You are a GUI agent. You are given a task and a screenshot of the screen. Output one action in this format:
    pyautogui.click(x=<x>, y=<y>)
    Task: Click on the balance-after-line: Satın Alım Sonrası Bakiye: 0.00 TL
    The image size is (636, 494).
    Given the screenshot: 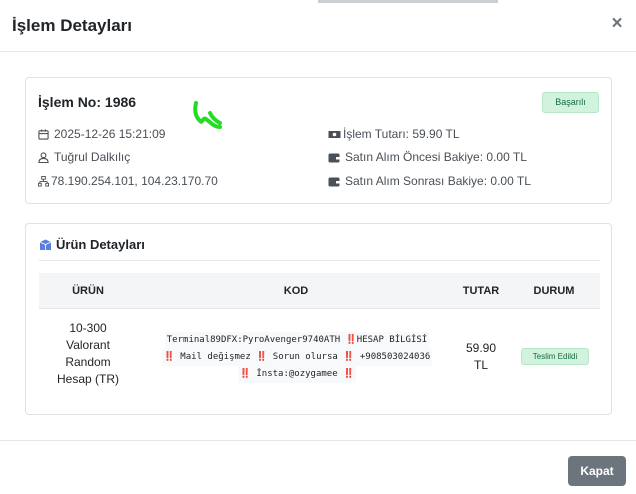 What is the action you would take?
    pyautogui.click(x=429, y=181)
    